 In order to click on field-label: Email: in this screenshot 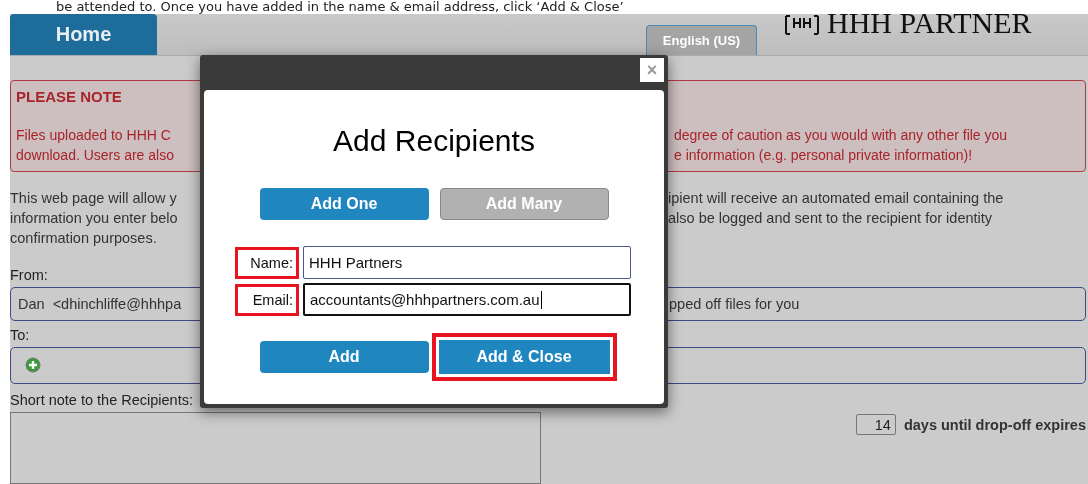, I will do `click(267, 299)`.